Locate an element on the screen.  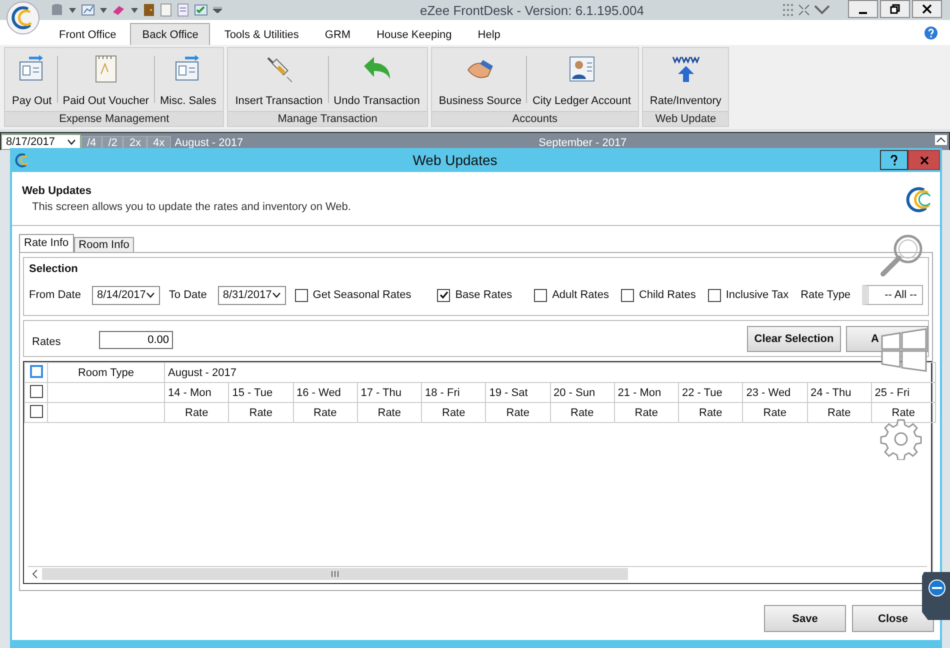
day-header: 20 - Sun is located at coordinates (582, 392).